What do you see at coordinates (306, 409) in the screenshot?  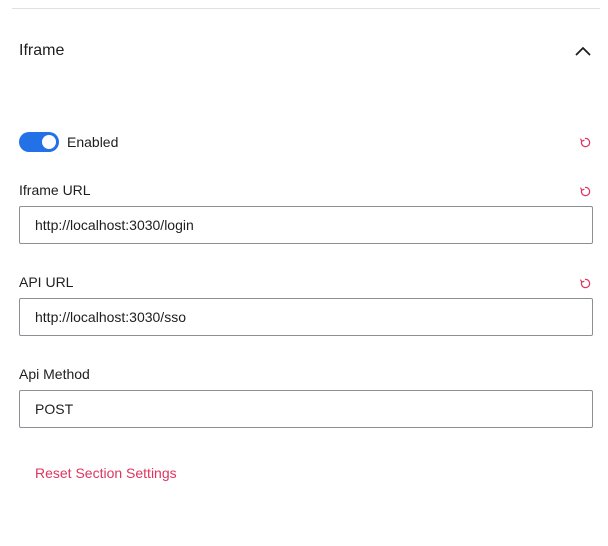 I see `api-method-input: POST` at bounding box center [306, 409].